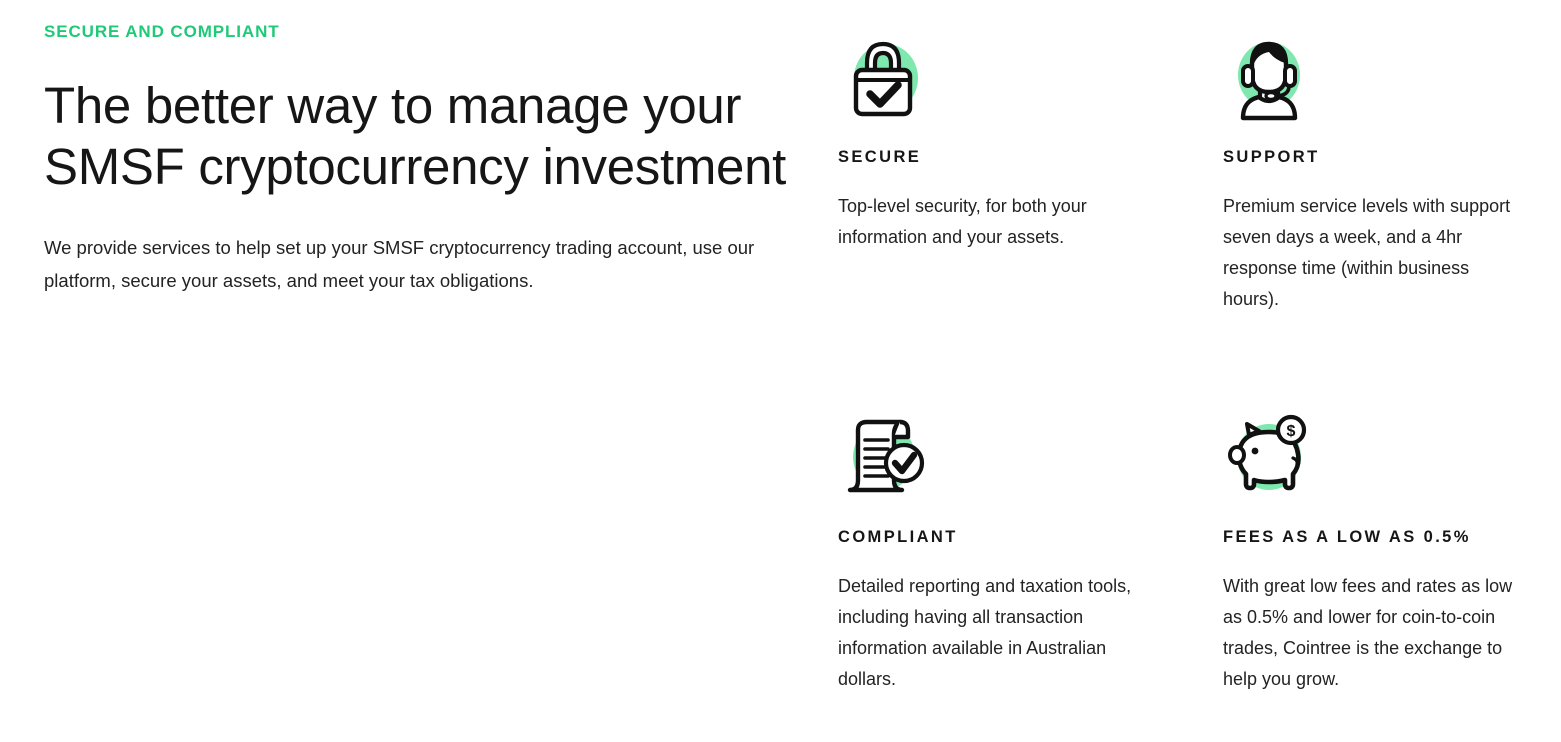 The image size is (1561, 742). Describe the element at coordinates (886, 456) in the screenshot. I see `document-check-icon` at that location.